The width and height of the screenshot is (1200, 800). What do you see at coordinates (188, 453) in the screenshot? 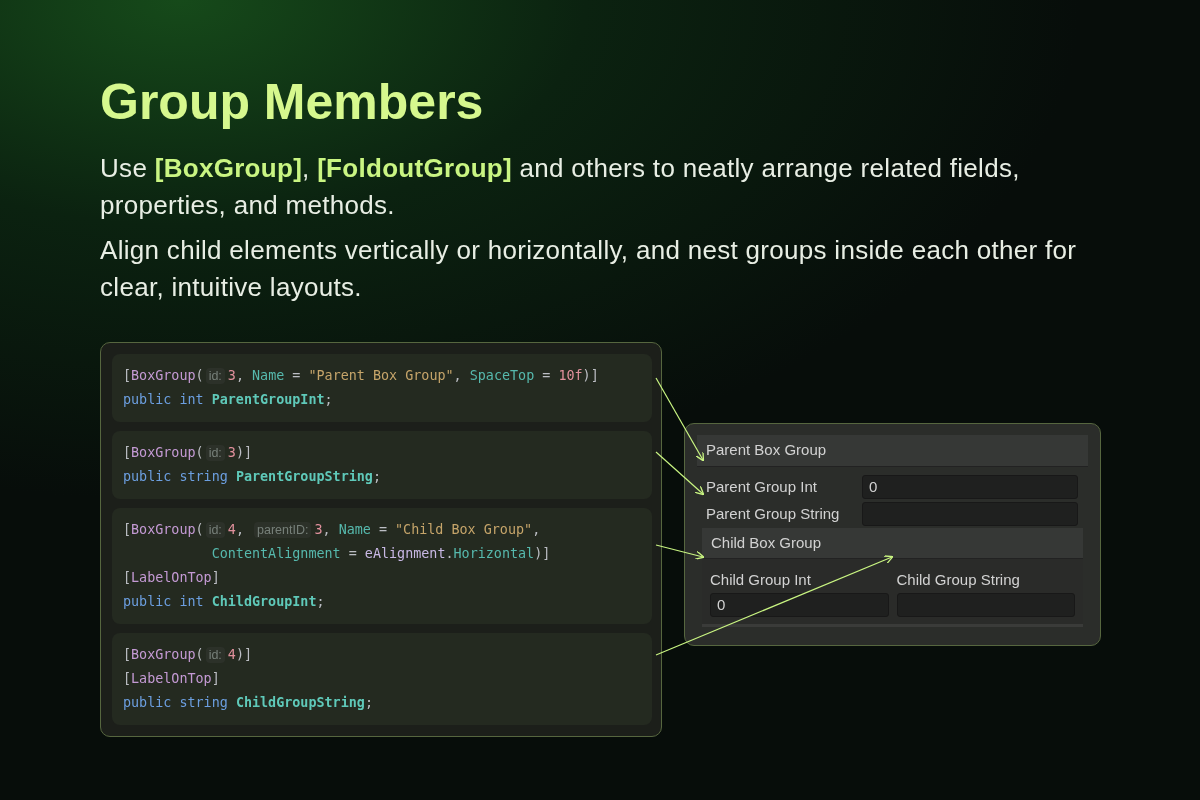
I see `code-line: [BoxGroup( id: 3)]` at bounding box center [188, 453].